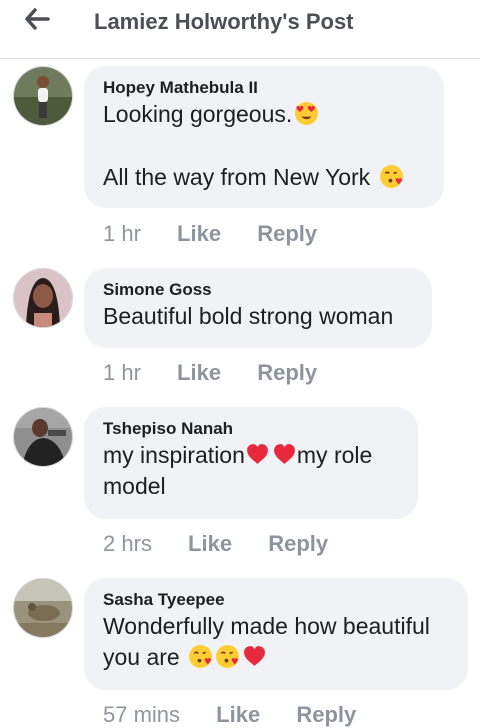  I want to click on comment-line: you are, so click(141, 657).